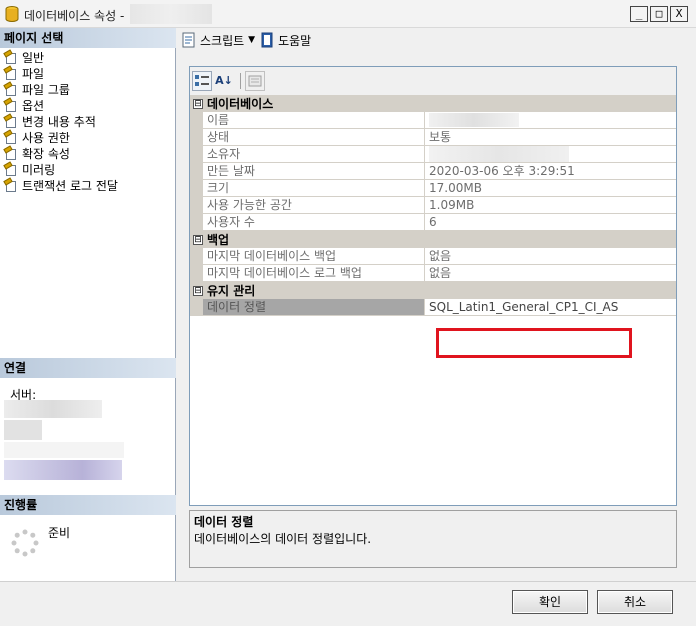 Image resolution: width=696 pixels, height=626 pixels. What do you see at coordinates (348, 603) in the screenshot?
I see `button-bar: 확인 취소` at bounding box center [348, 603].